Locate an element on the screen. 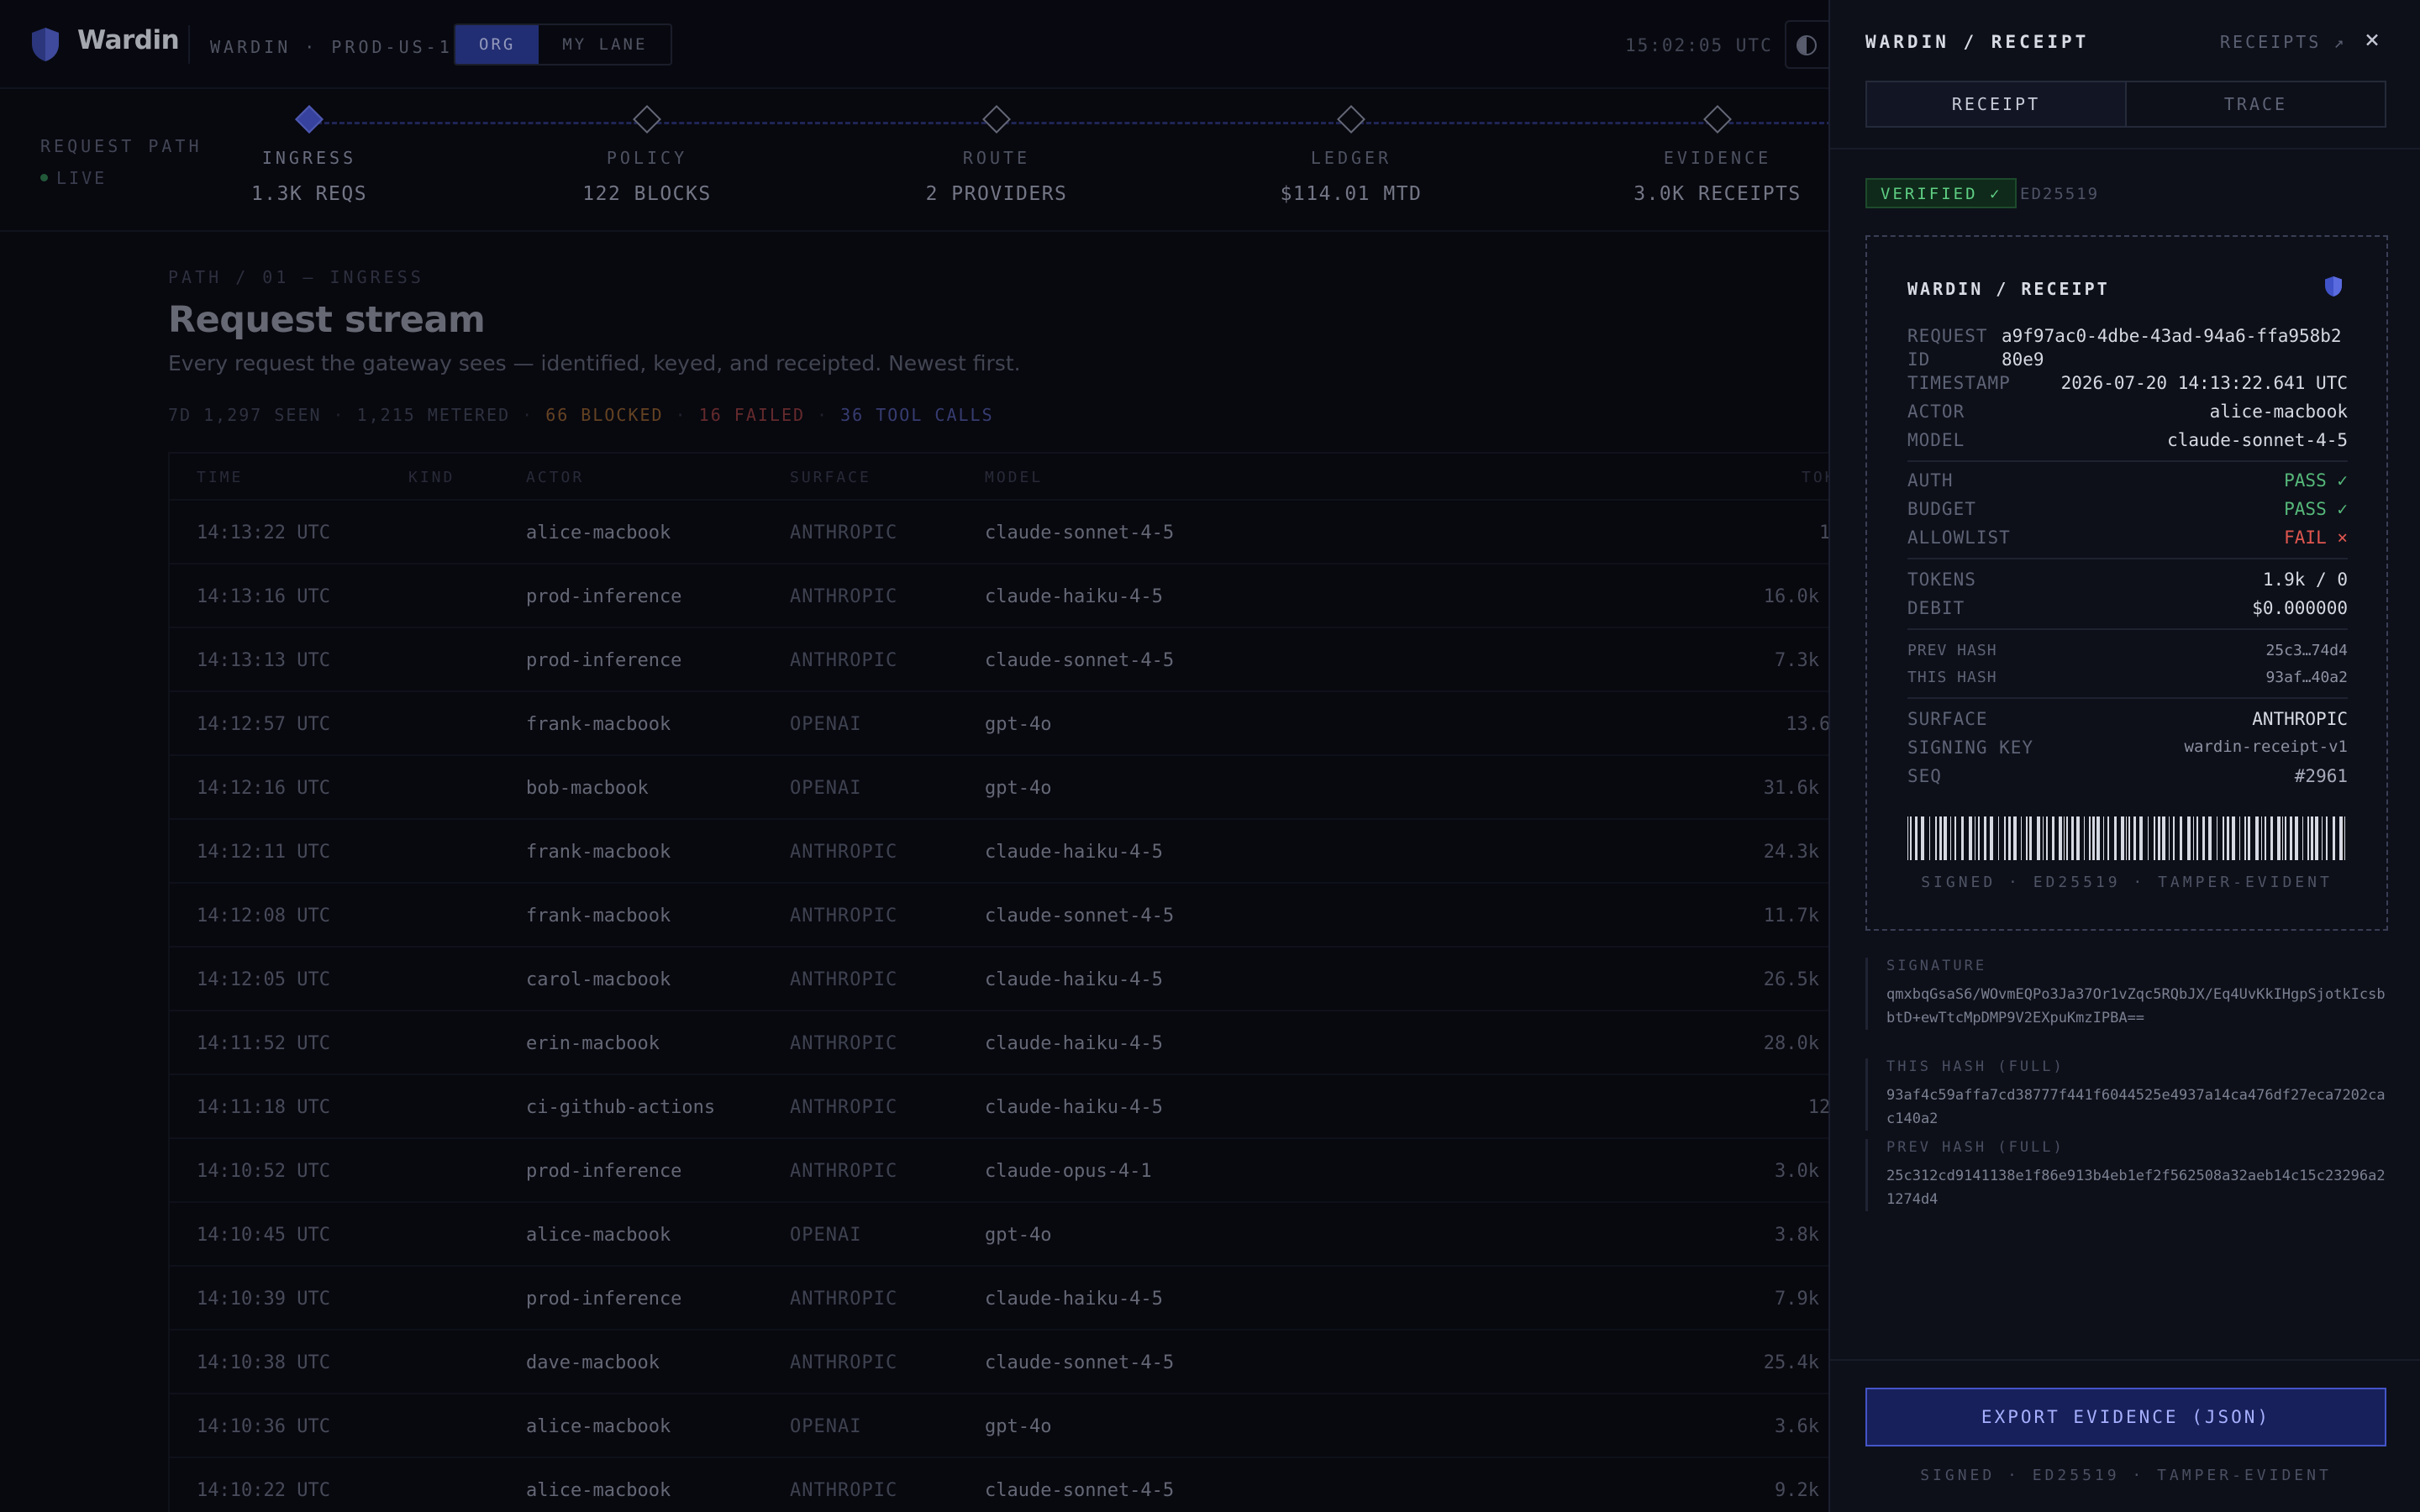  stage-value: 122 BLOCKS is located at coordinates (647, 194).